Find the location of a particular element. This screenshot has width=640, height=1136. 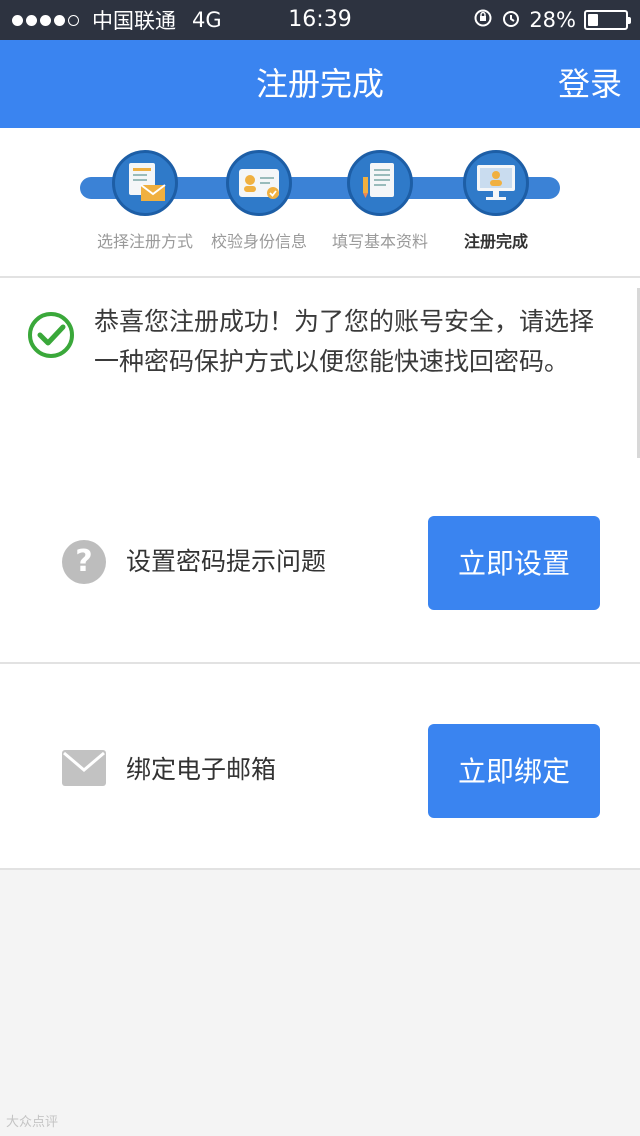

step-2: 校验身份信息 is located at coordinates (259, 201).